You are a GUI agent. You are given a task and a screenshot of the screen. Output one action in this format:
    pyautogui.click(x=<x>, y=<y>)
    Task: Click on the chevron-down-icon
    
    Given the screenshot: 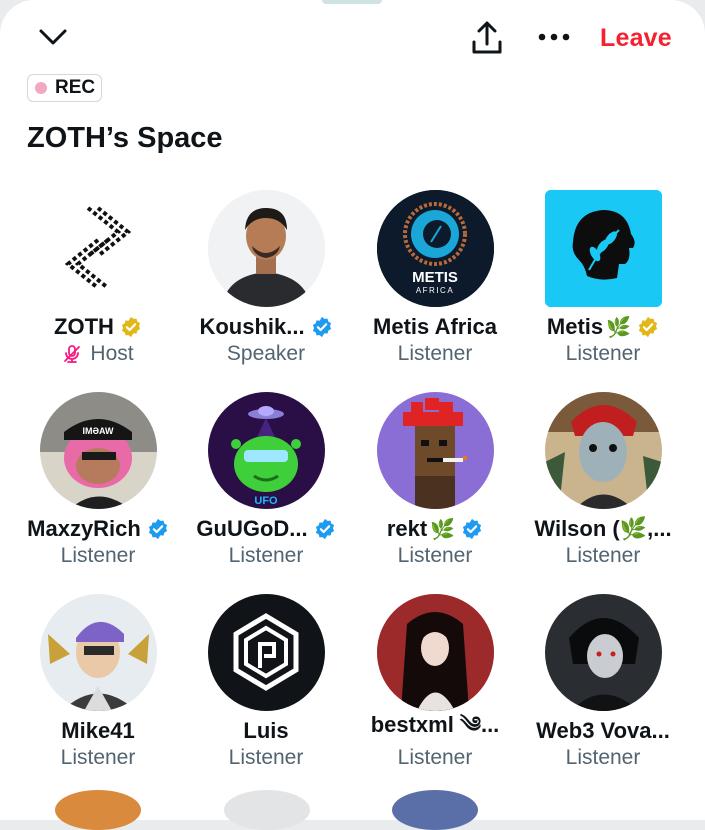 What is the action you would take?
    pyautogui.click(x=53, y=38)
    